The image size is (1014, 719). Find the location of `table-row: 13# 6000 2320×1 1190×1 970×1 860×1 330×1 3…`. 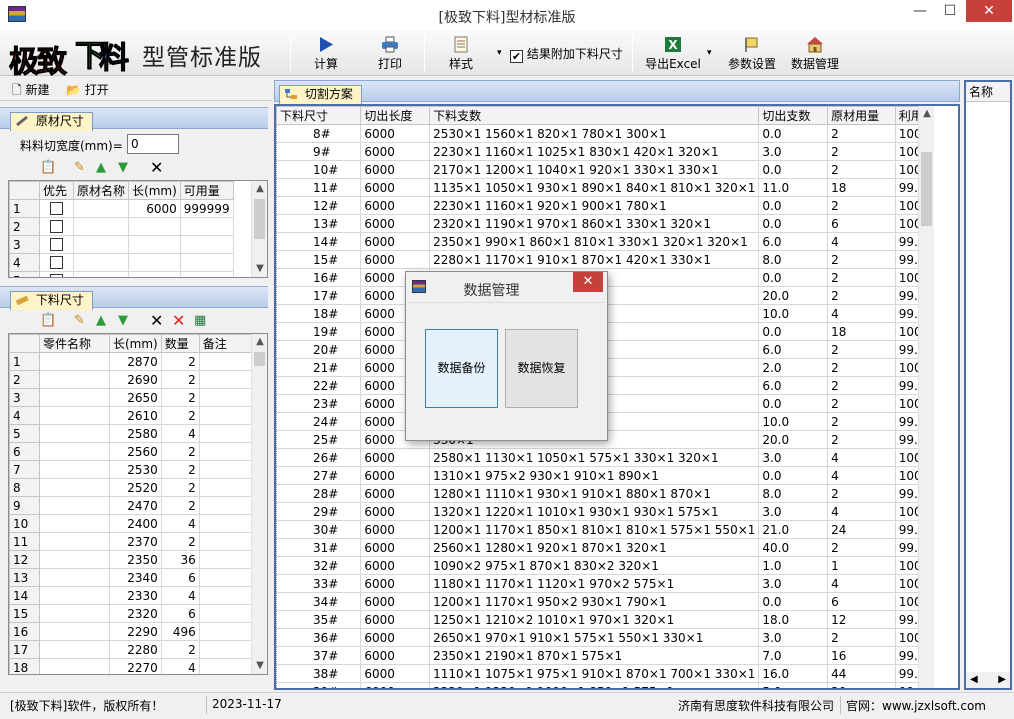

table-row: 13# 6000 2320×1 1190×1 970×1 860×1 330×1 3… is located at coordinates (617, 223).